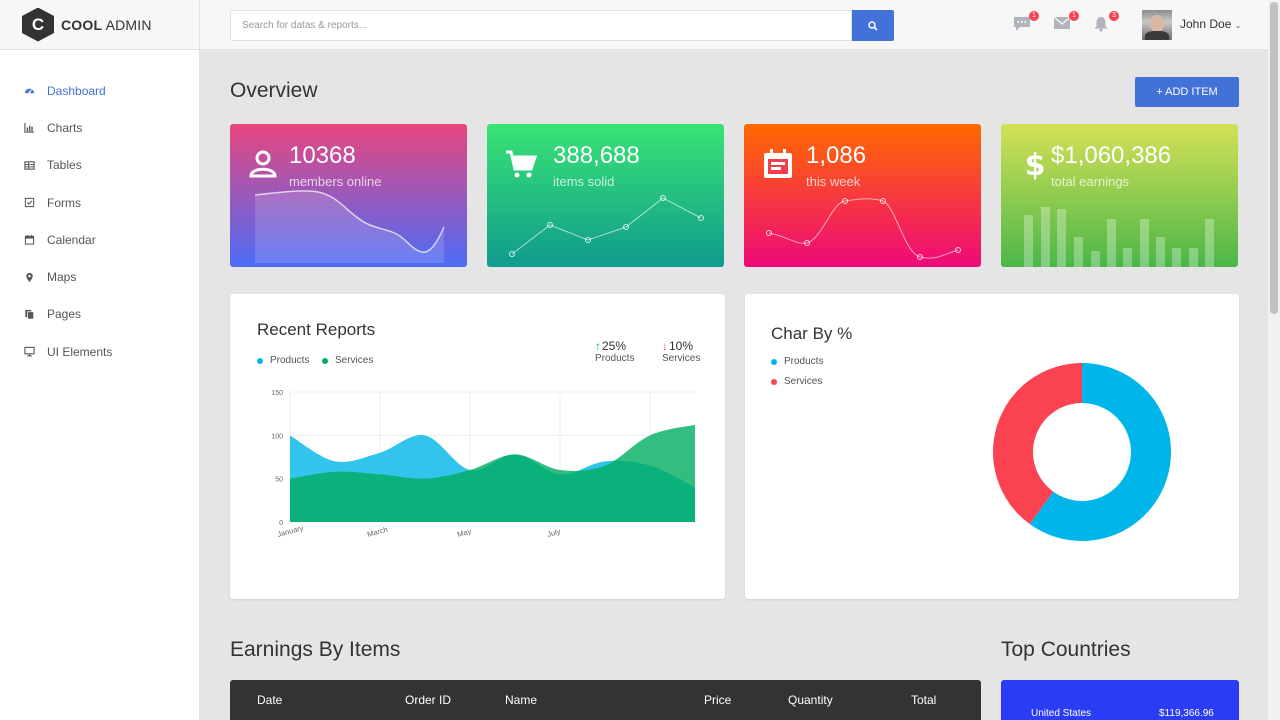 The height and width of the screenshot is (720, 1280). Describe the element at coordinates (1114, 16) in the screenshot. I see `notification-badge: 3` at that location.